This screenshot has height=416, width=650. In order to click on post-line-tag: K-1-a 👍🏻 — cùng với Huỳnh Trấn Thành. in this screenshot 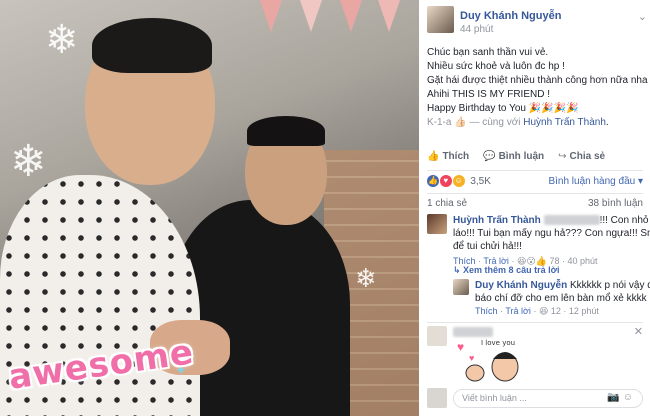, I will do `click(537, 123)`.